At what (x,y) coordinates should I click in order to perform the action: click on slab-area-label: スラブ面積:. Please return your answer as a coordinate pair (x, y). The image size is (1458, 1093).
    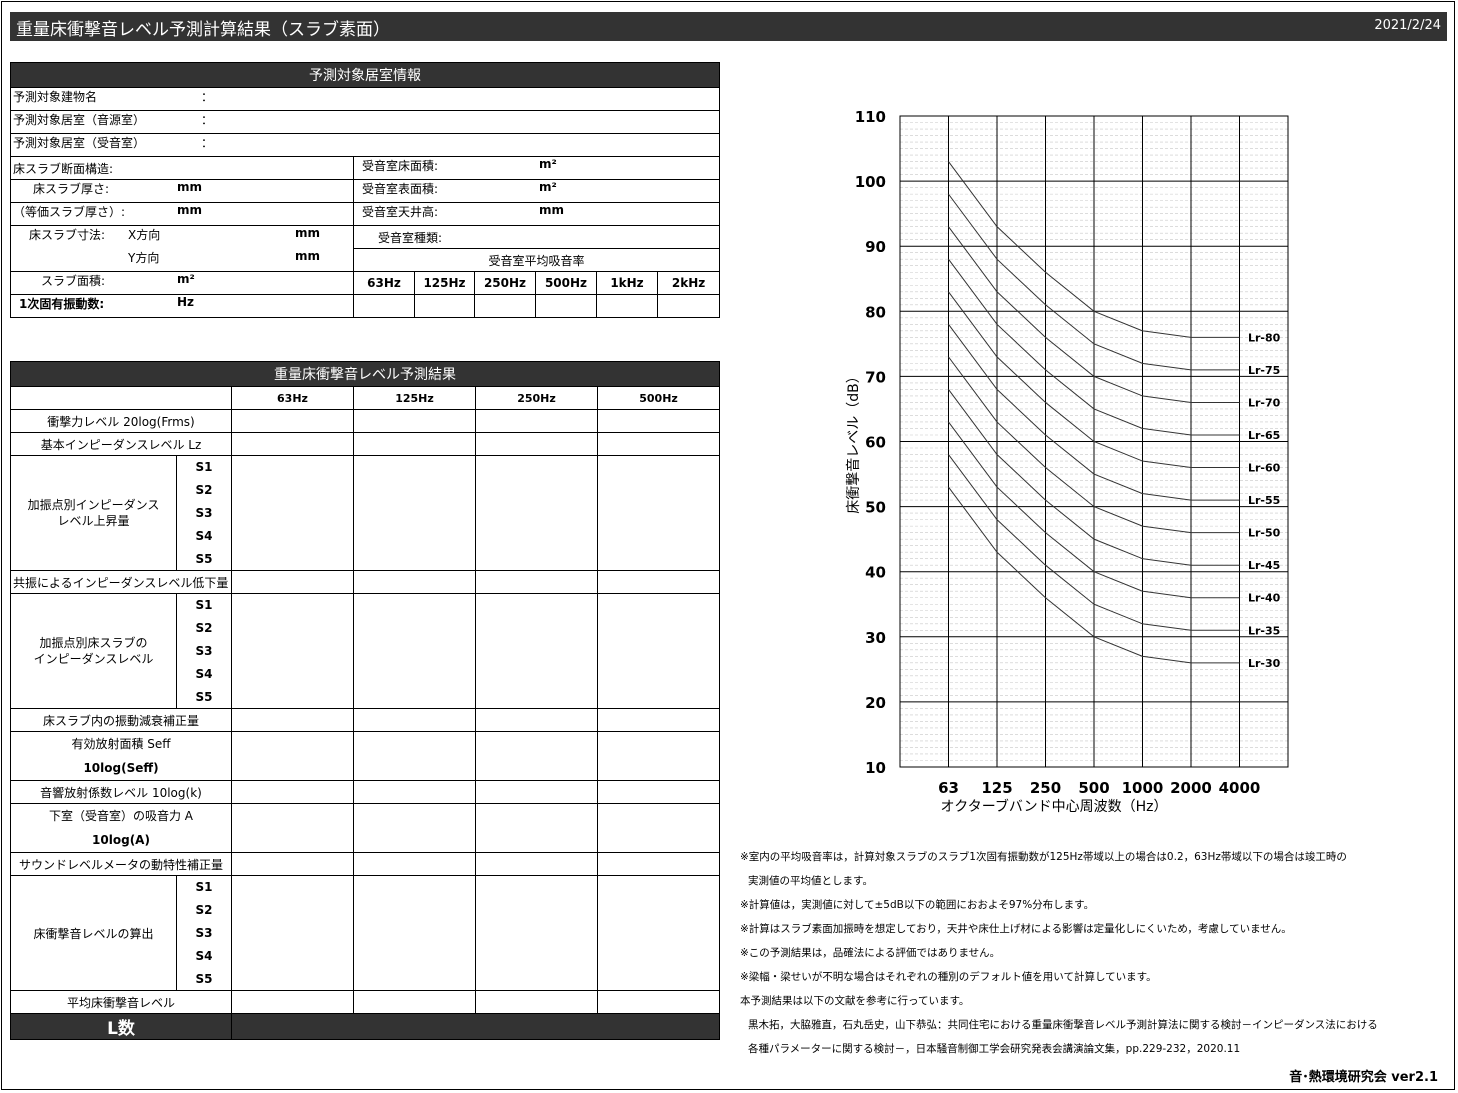
    Looking at the image, I should click on (73, 281).